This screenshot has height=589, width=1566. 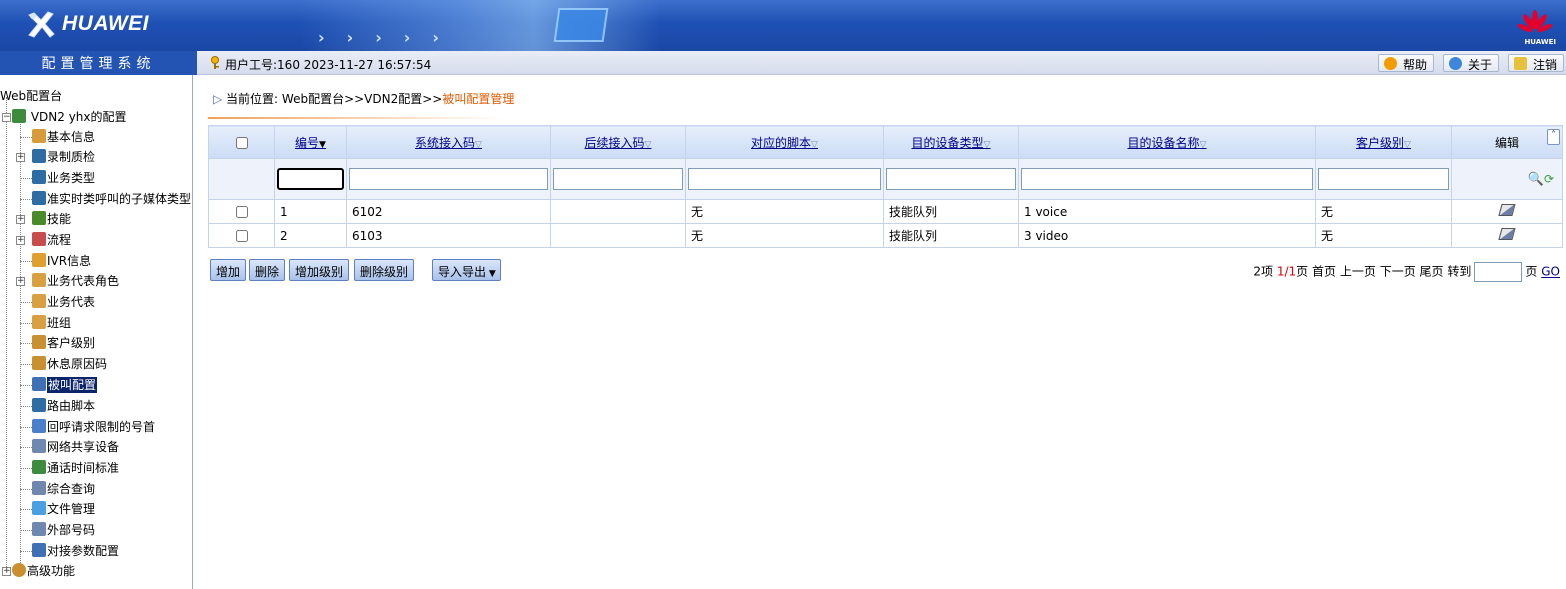 I want to click on rest-reason-icon, so click(x=39, y=363).